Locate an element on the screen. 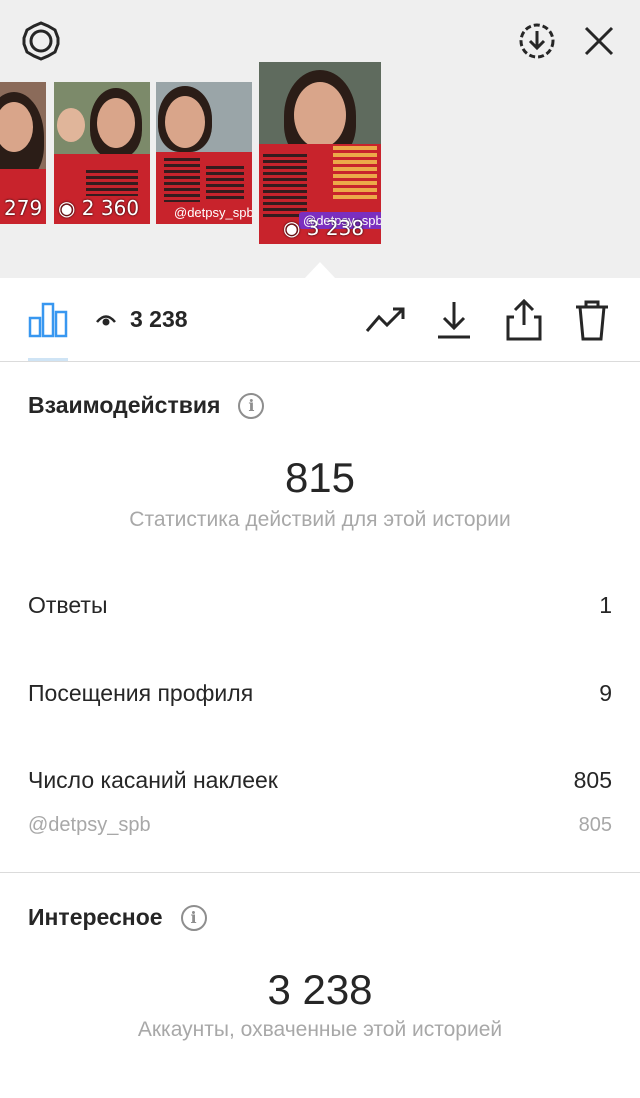 The width and height of the screenshot is (640, 1098). selected-story-pointer is located at coordinates (320, 270).